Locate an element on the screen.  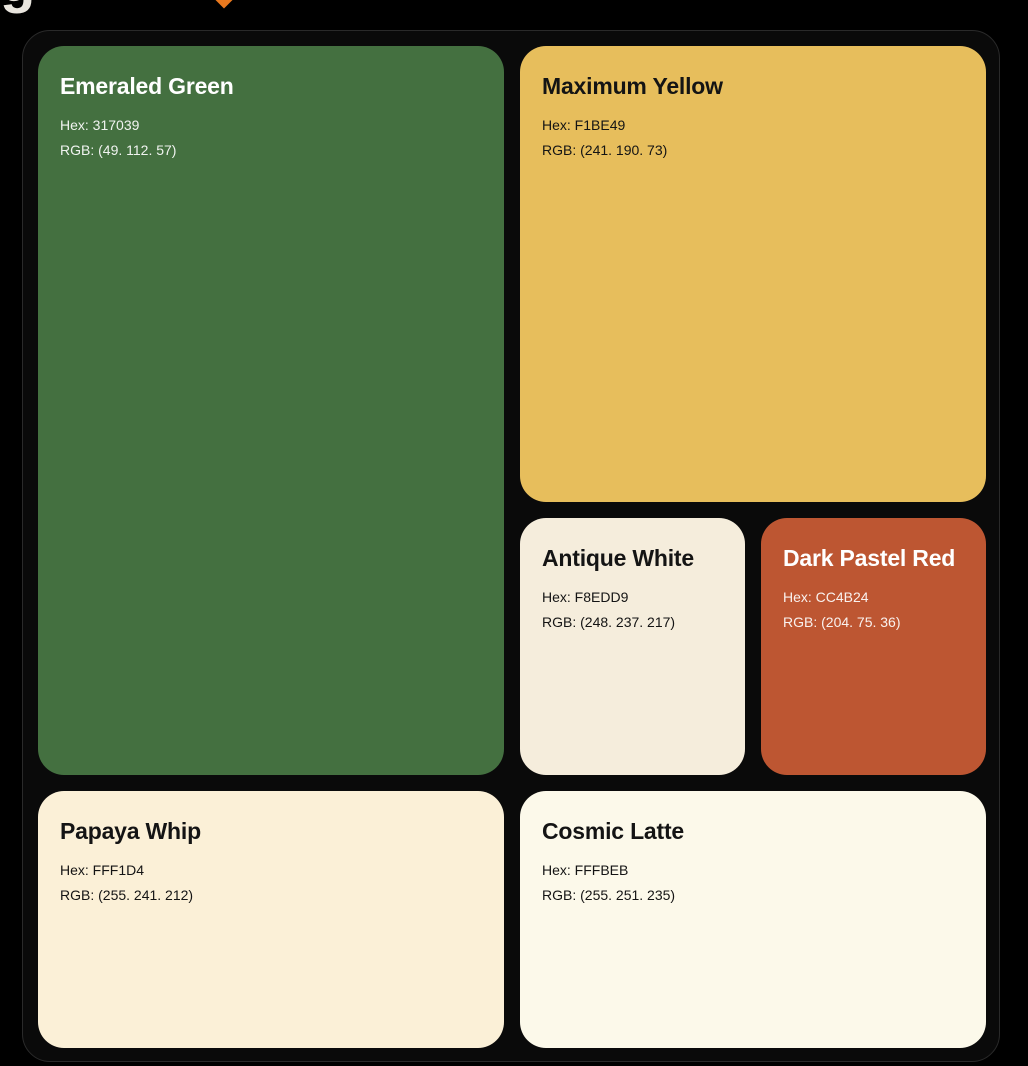
color-rgb: RGB: (248. 237. 217) is located at coordinates (609, 622).